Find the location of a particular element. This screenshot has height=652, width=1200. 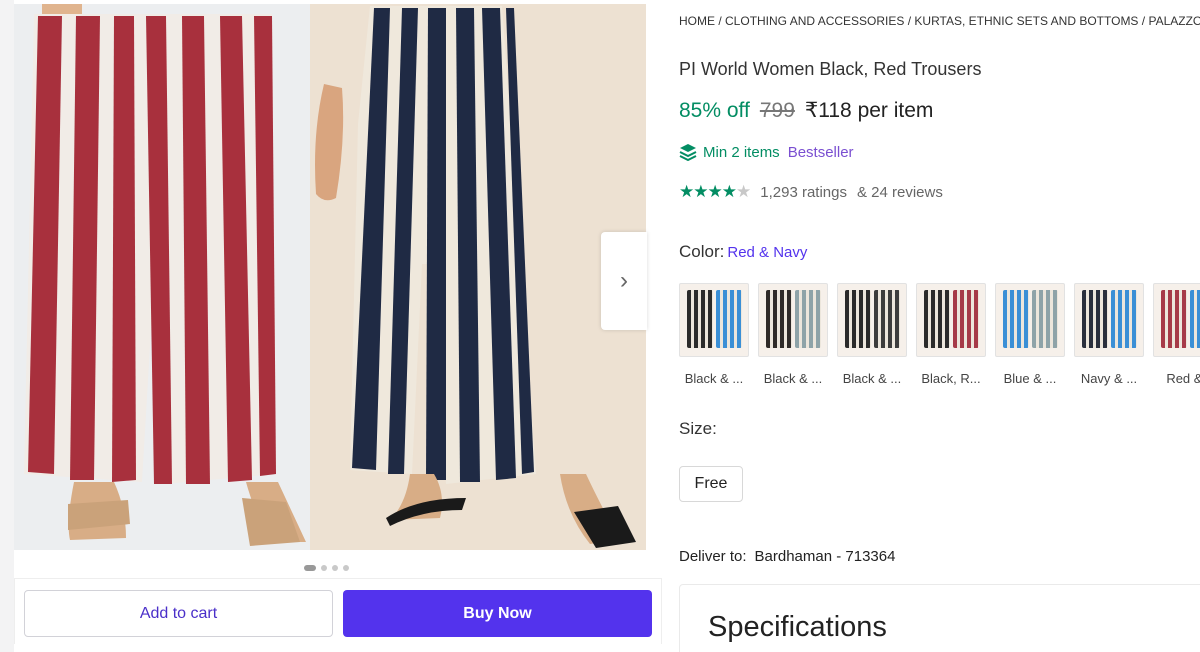

delivery-info: Deliver to: Bardhaman - 713364 is located at coordinates (787, 556).